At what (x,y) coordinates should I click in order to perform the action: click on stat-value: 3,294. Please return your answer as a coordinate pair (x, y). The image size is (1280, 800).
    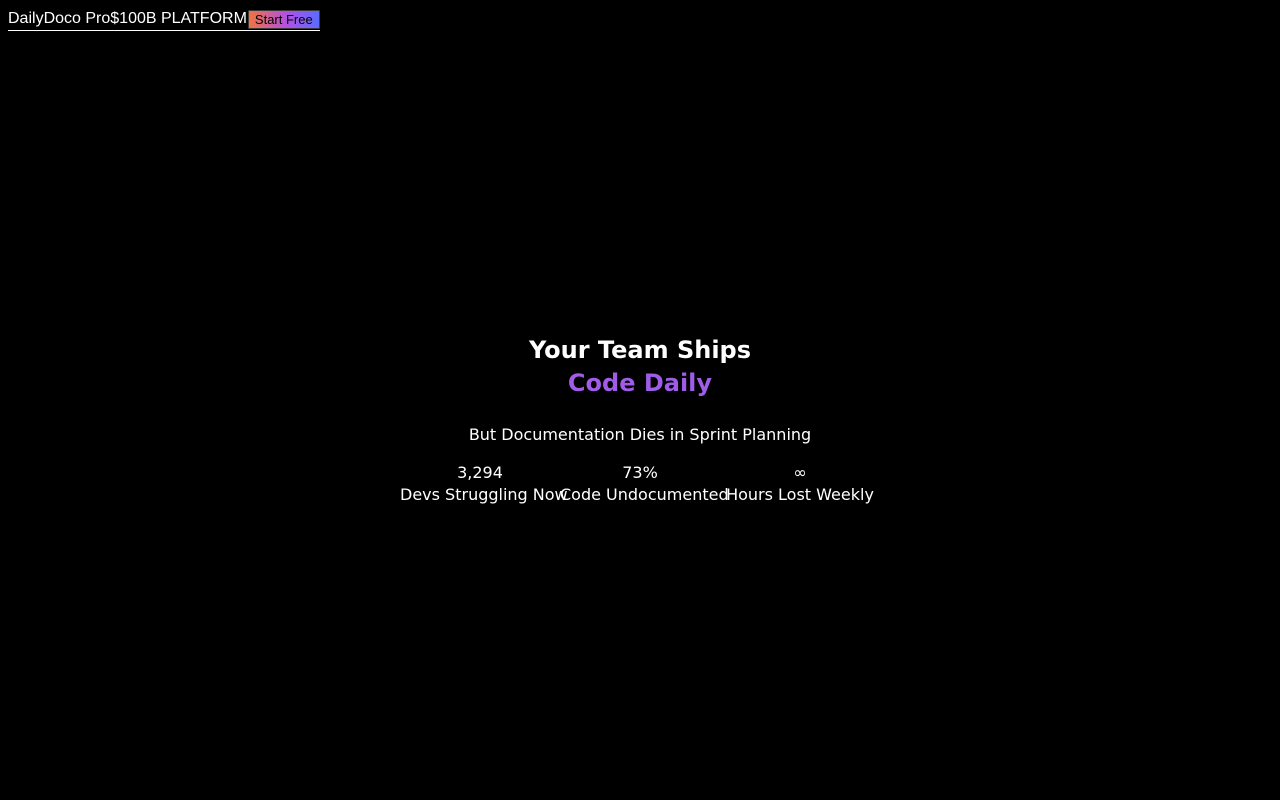
    Looking at the image, I should click on (480, 472).